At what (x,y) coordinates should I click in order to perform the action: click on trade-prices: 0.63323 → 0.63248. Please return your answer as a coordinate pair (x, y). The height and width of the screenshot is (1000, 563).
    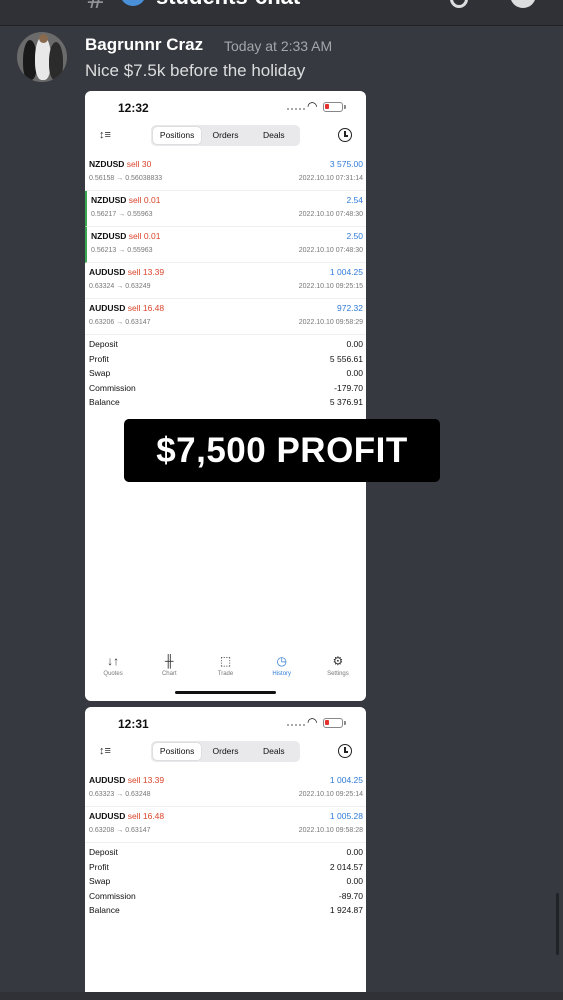
    Looking at the image, I should click on (120, 794).